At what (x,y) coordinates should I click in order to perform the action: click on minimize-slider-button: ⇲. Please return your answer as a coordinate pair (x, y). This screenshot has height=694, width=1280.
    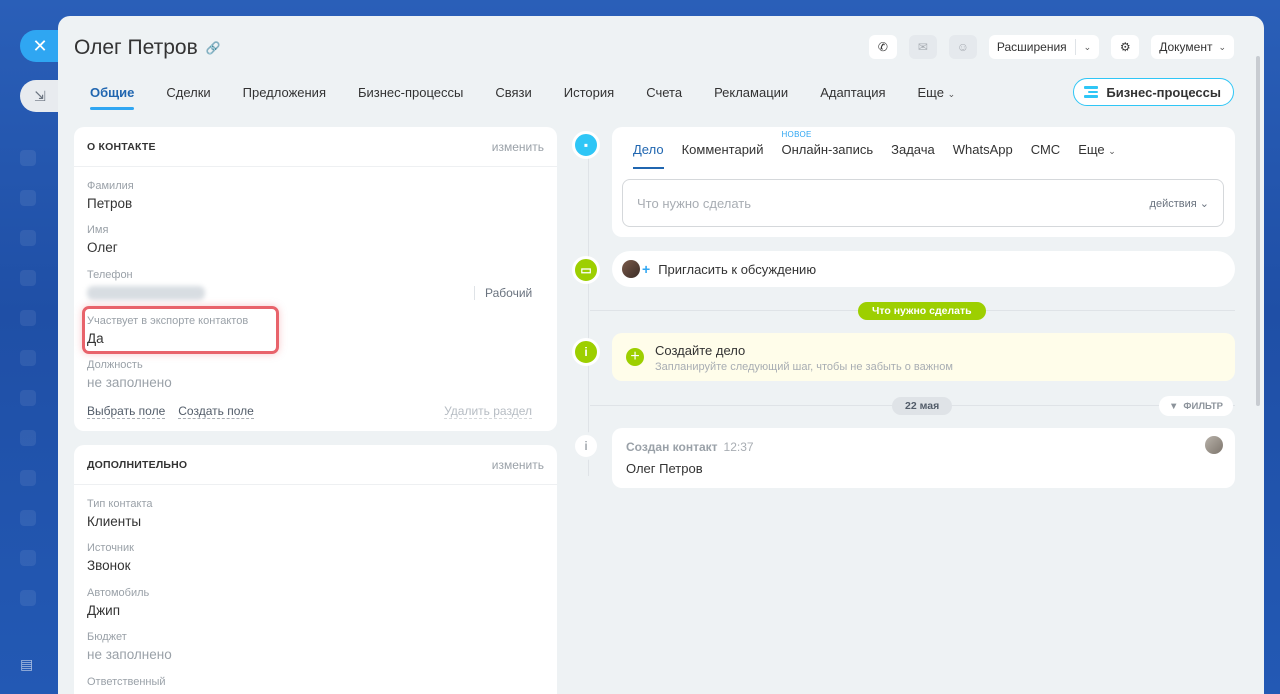
    Looking at the image, I should click on (40, 96).